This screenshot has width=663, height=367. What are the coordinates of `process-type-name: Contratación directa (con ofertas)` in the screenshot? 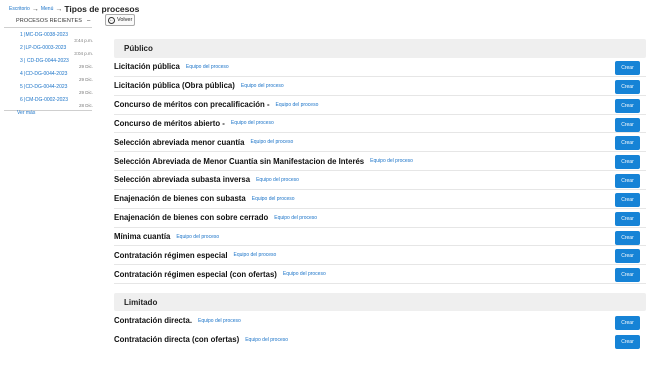 It's located at (177, 340).